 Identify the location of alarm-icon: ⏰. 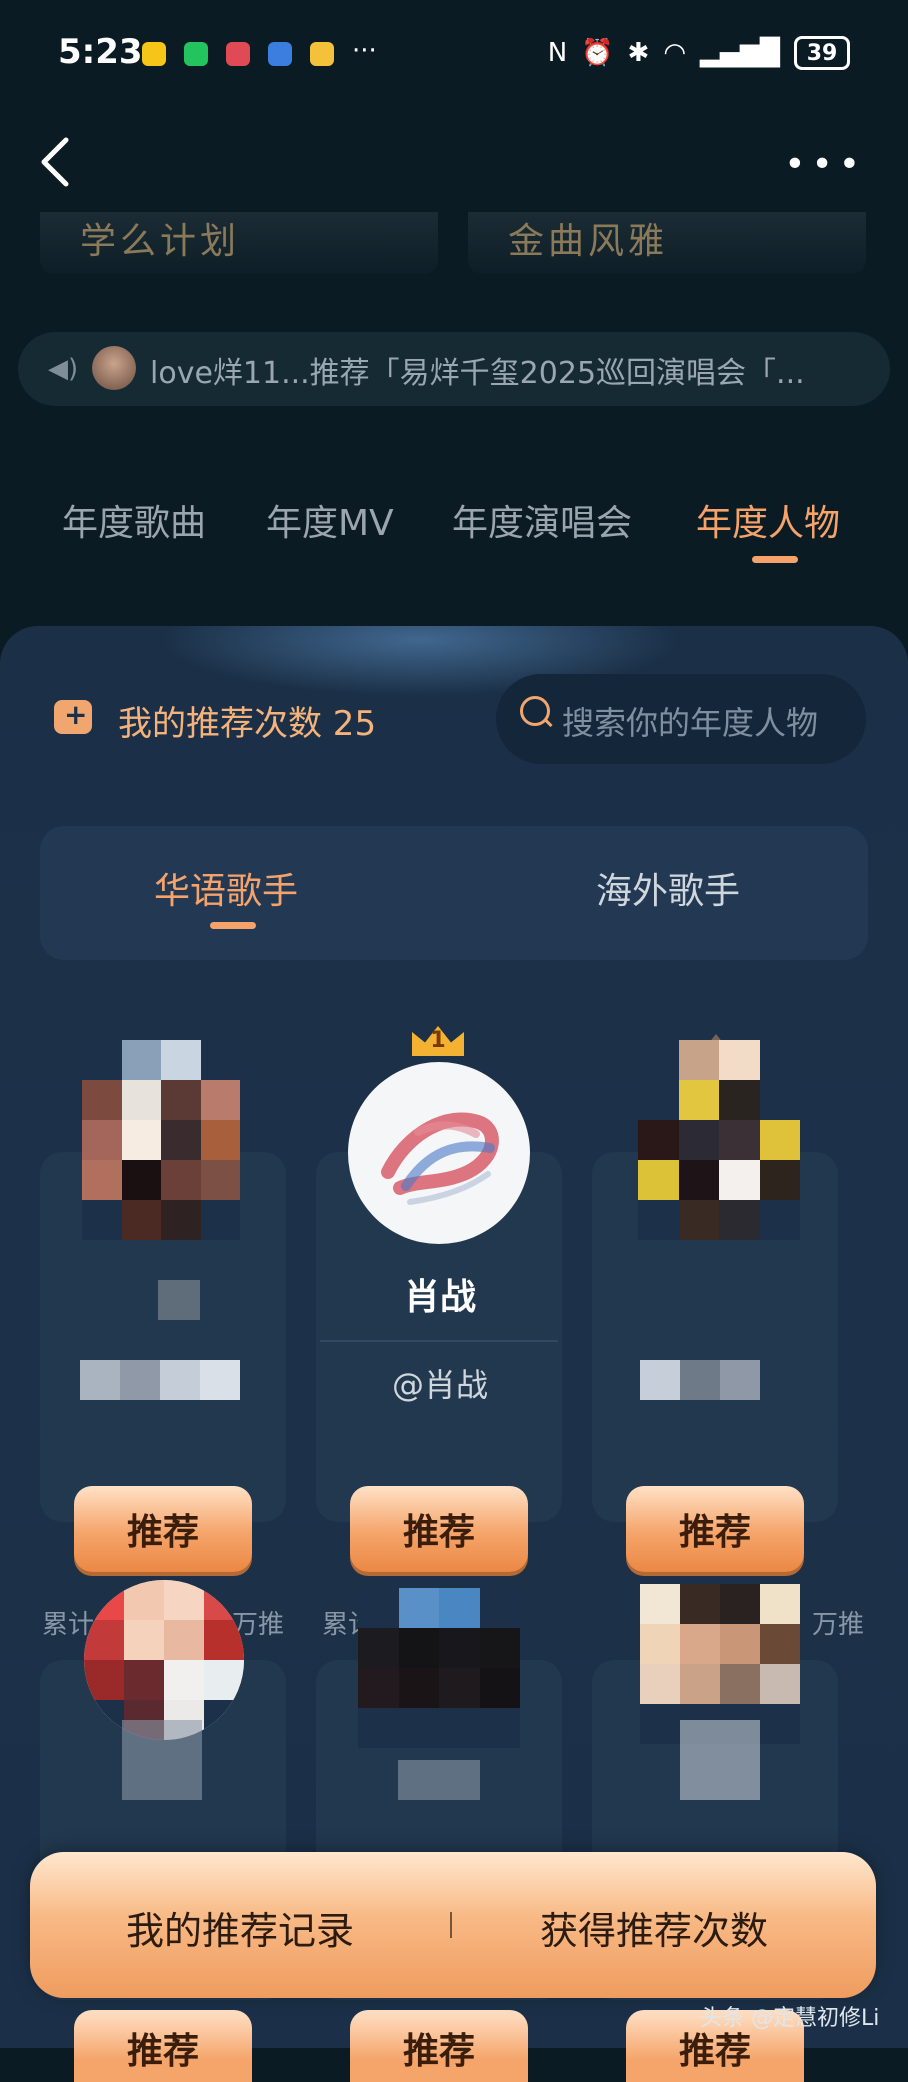
(597, 53).